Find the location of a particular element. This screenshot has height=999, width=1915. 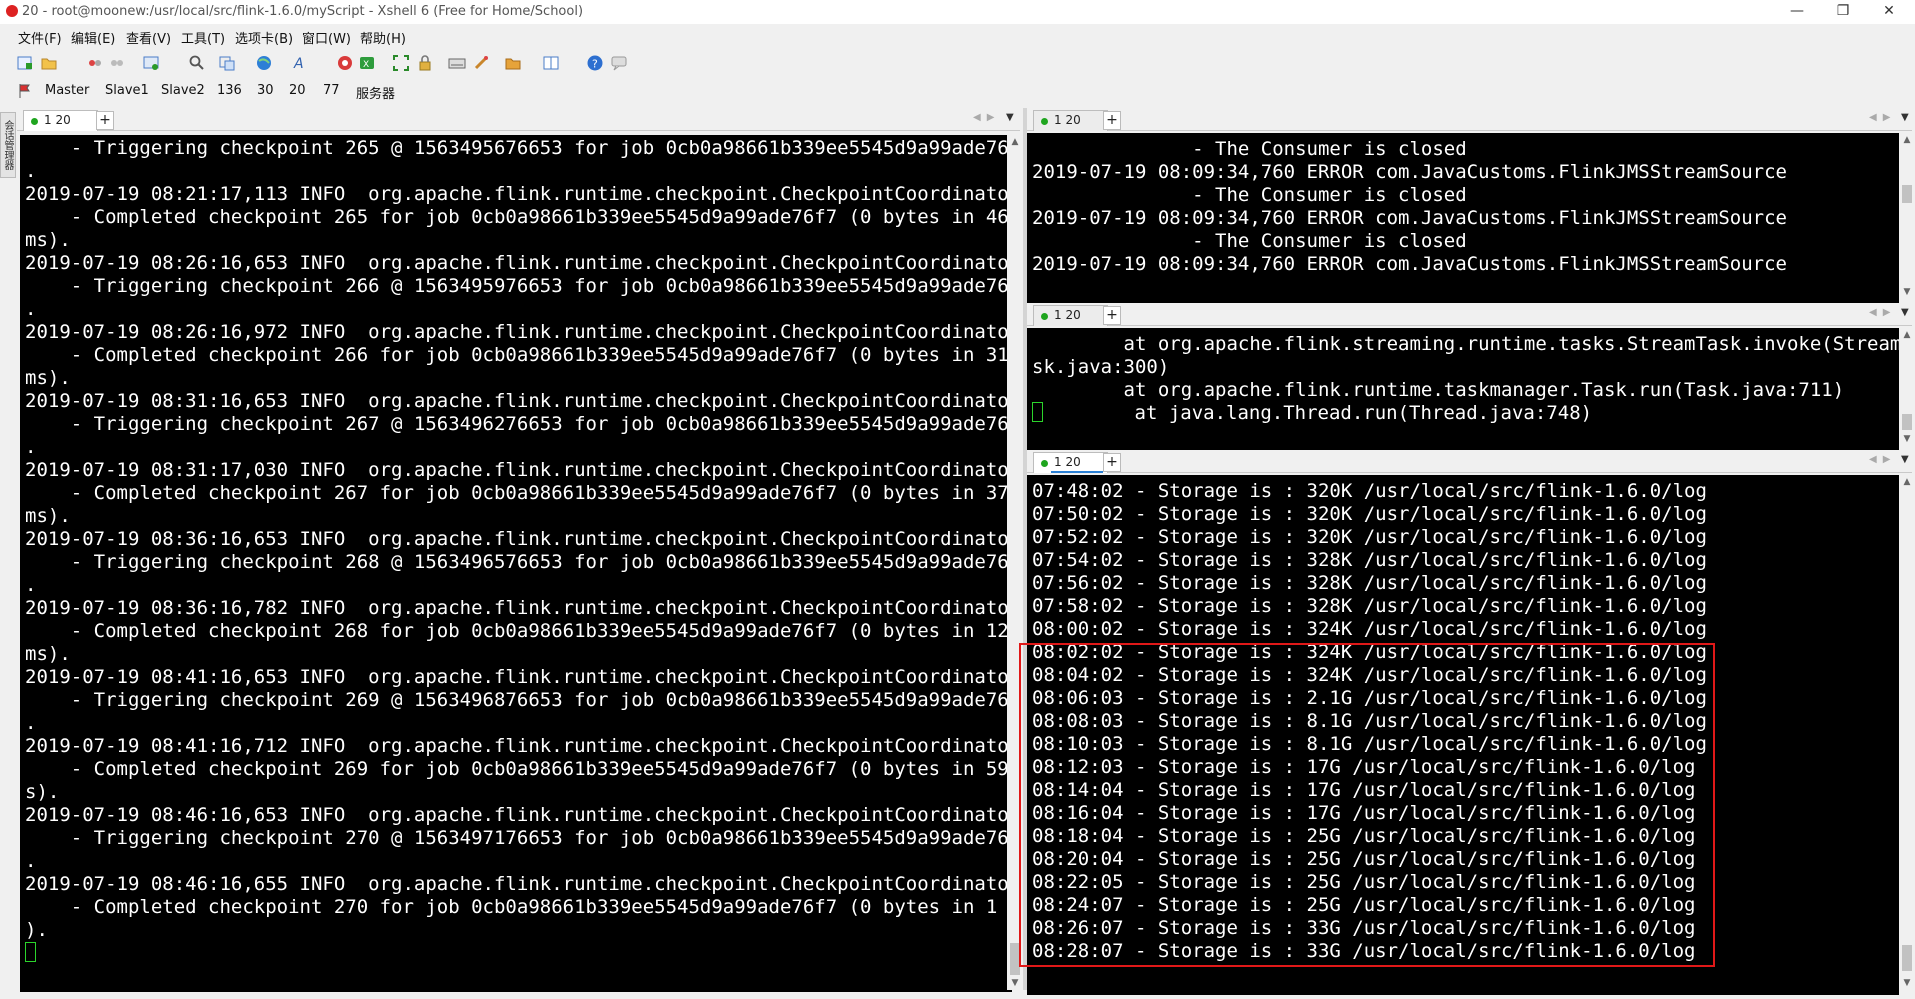

right-top-scrollbar: ▲ ▼ is located at coordinates (1907, 216).